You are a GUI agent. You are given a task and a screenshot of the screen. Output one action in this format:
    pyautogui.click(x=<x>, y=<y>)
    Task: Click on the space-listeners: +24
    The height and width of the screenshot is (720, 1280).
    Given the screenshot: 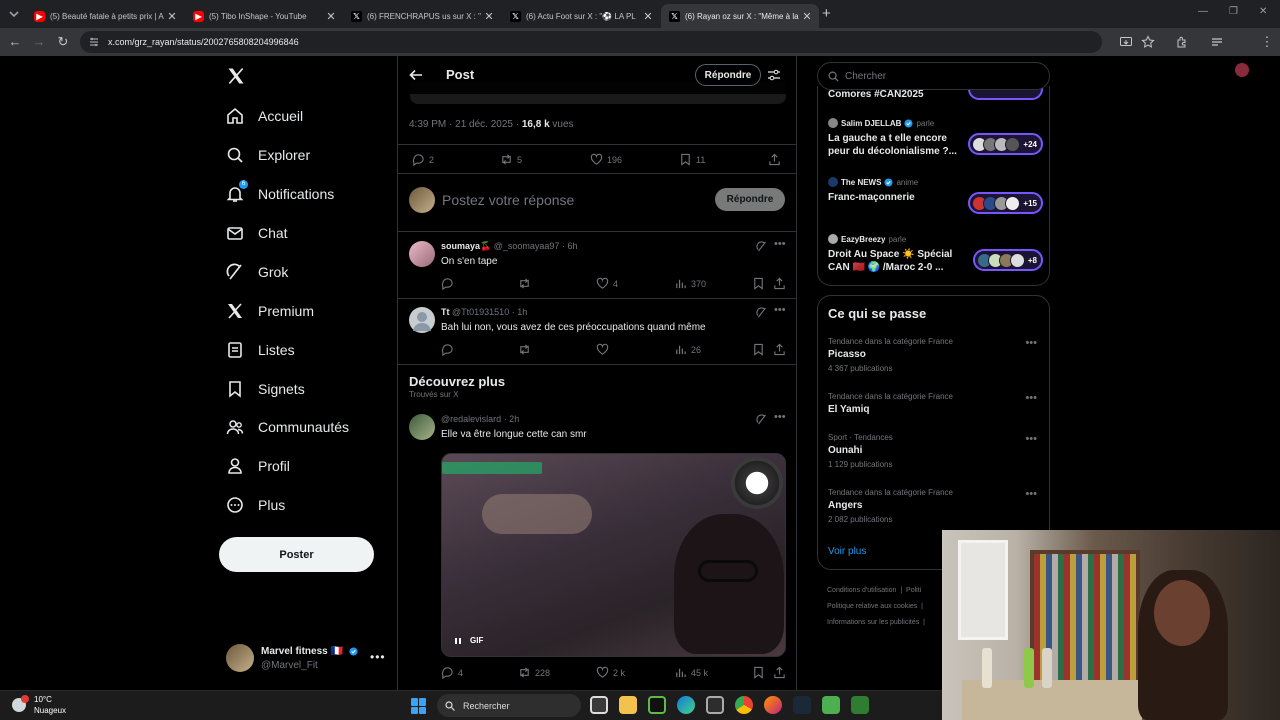 What is the action you would take?
    pyautogui.click(x=1005, y=144)
    